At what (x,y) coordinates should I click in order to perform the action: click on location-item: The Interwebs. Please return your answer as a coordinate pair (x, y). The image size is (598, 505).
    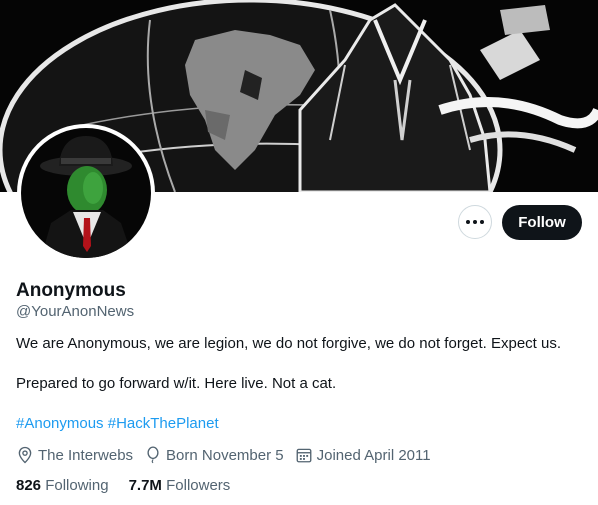
    Looking at the image, I should click on (74, 455).